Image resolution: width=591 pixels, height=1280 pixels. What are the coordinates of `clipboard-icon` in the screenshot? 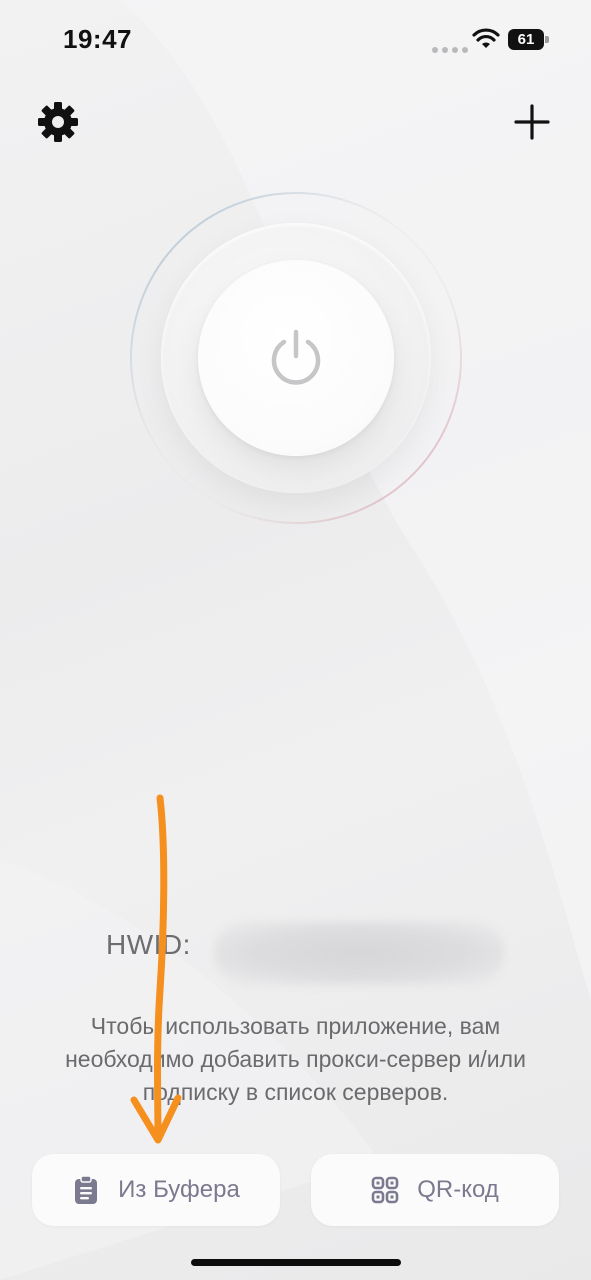 It's located at (86, 1189).